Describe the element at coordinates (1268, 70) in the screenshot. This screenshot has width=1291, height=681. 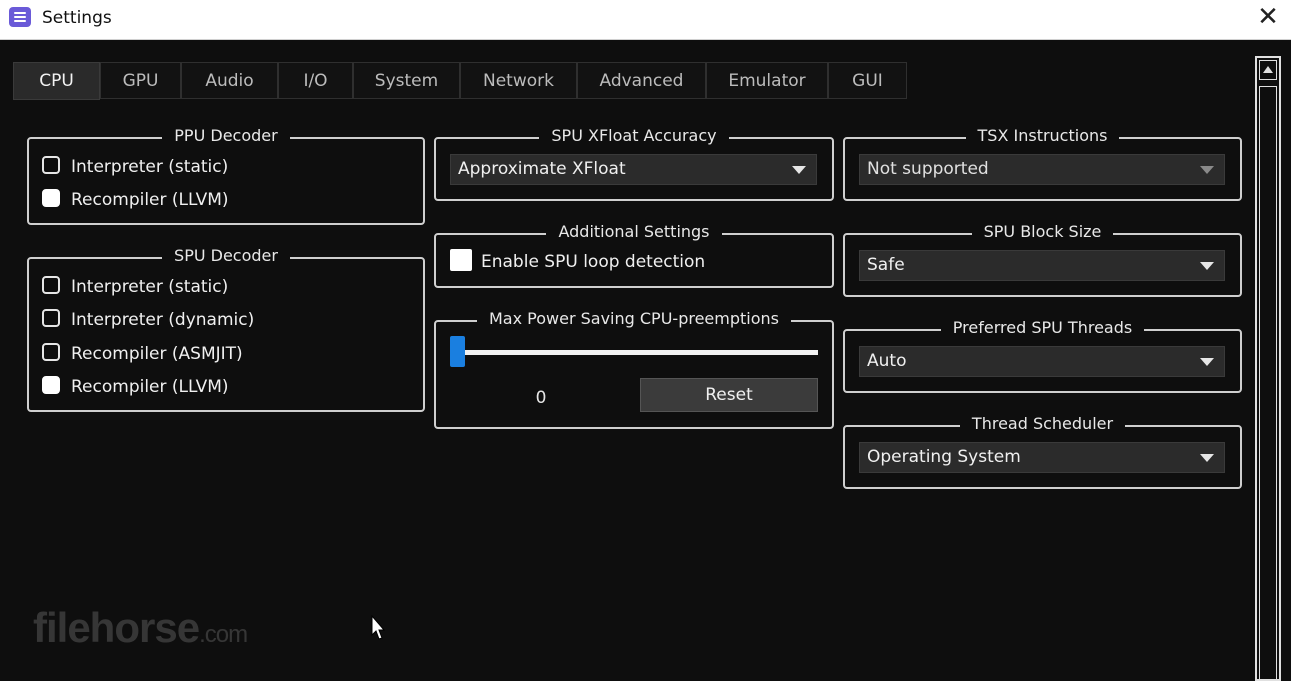
I see `scroll-up-icon` at that location.